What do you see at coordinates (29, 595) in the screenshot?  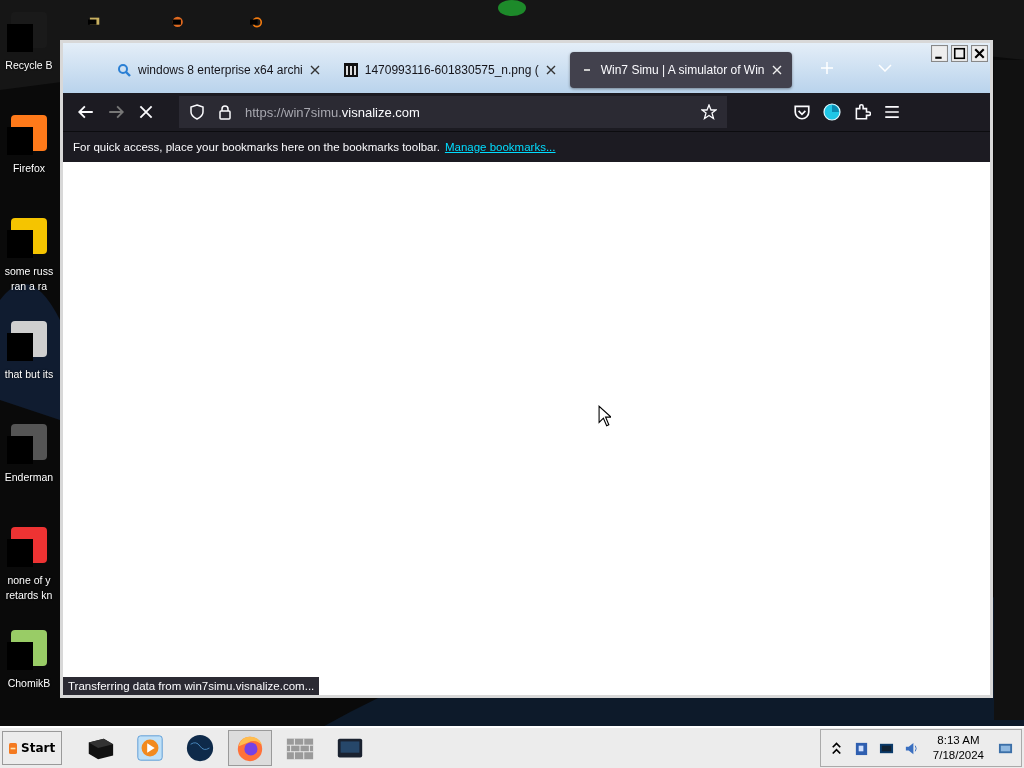 I see `desktop-icon-label: retards kn` at bounding box center [29, 595].